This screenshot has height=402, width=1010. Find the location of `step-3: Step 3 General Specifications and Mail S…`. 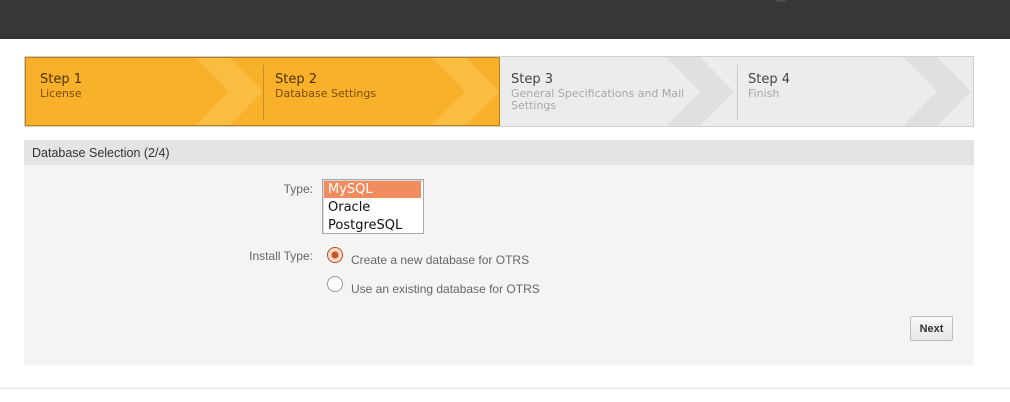

step-3: Step 3 General Specifications and Mail S… is located at coordinates (618, 91).